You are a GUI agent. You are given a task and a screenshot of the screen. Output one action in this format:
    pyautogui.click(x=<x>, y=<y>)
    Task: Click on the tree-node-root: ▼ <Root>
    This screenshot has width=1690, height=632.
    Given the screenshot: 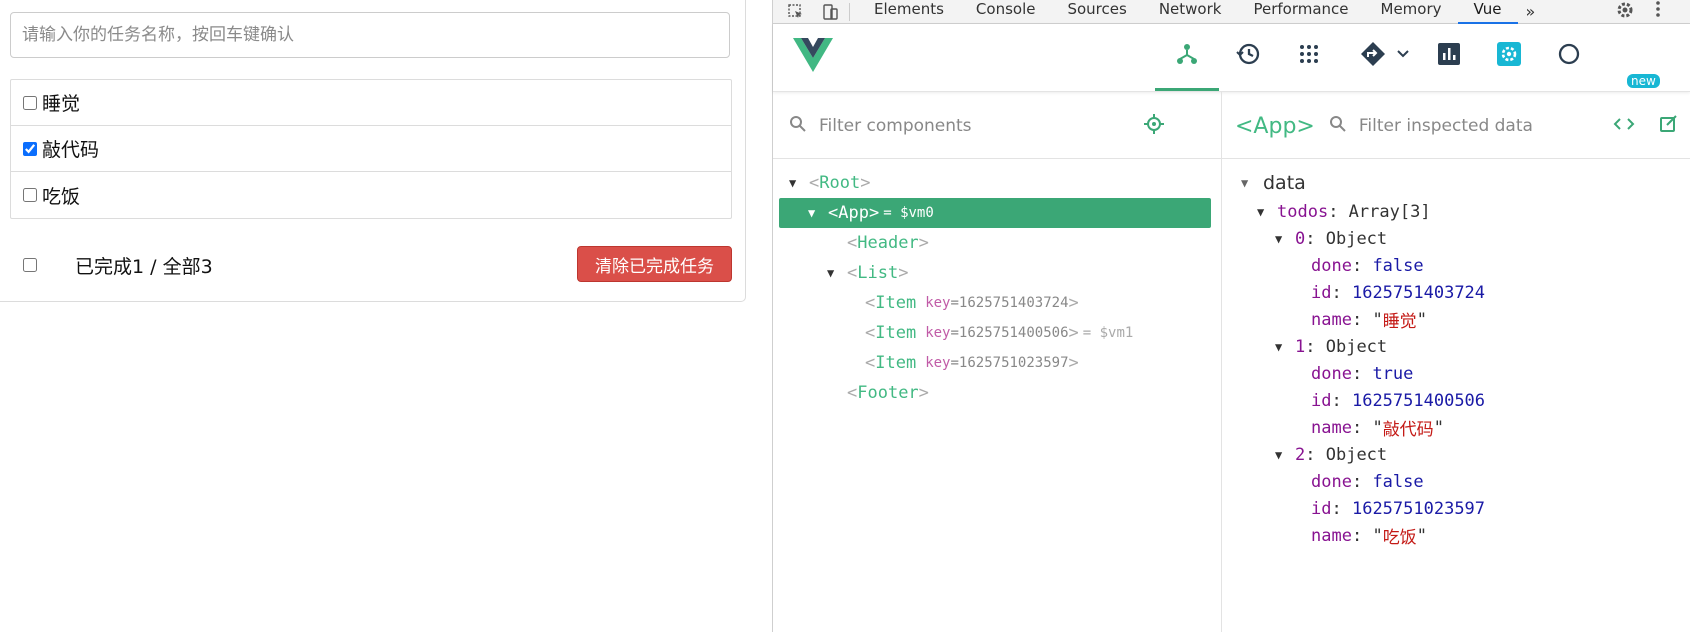 What is the action you would take?
    pyautogui.click(x=997, y=183)
    